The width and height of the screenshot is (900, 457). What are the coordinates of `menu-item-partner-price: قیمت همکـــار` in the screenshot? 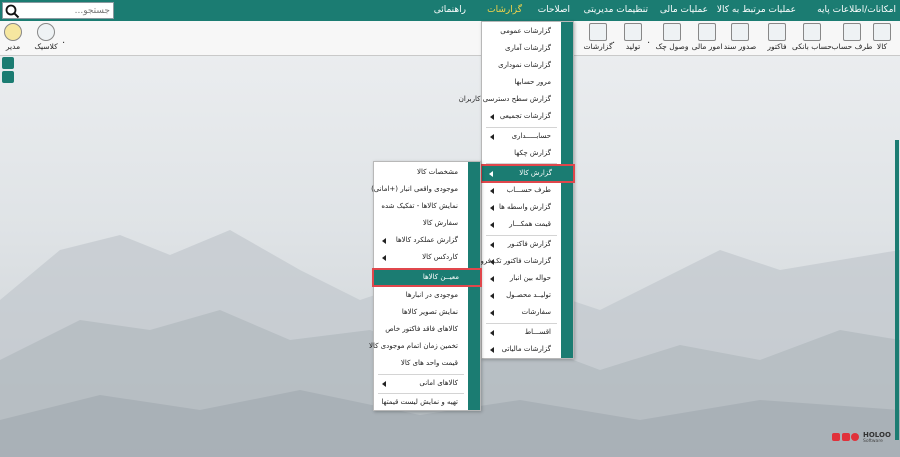 It's located at (521, 224).